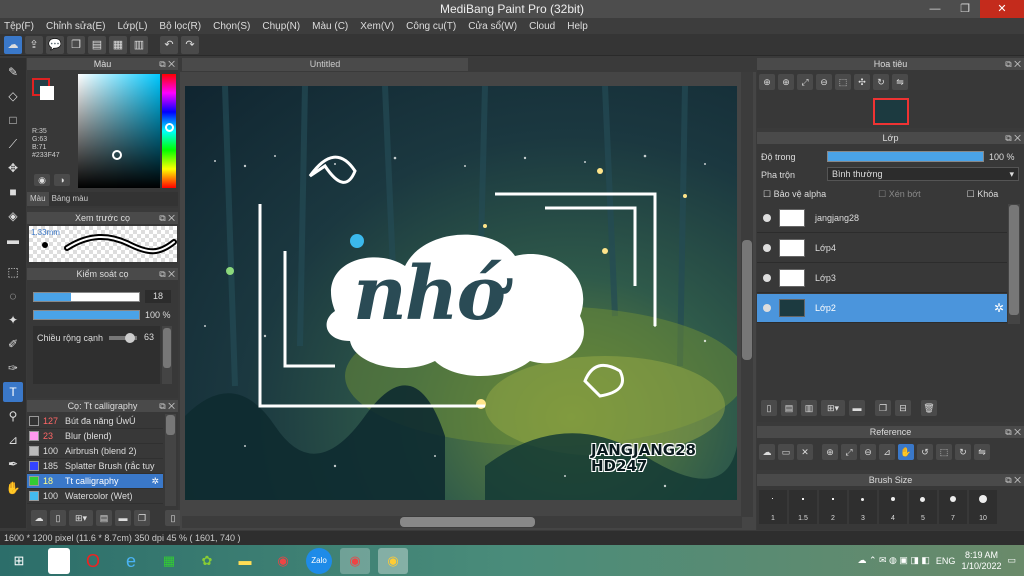 This screenshot has height=576, width=1024. What do you see at coordinates (431, 26) in the screenshot?
I see `menu-tools: Công cụ(T)` at bounding box center [431, 26].